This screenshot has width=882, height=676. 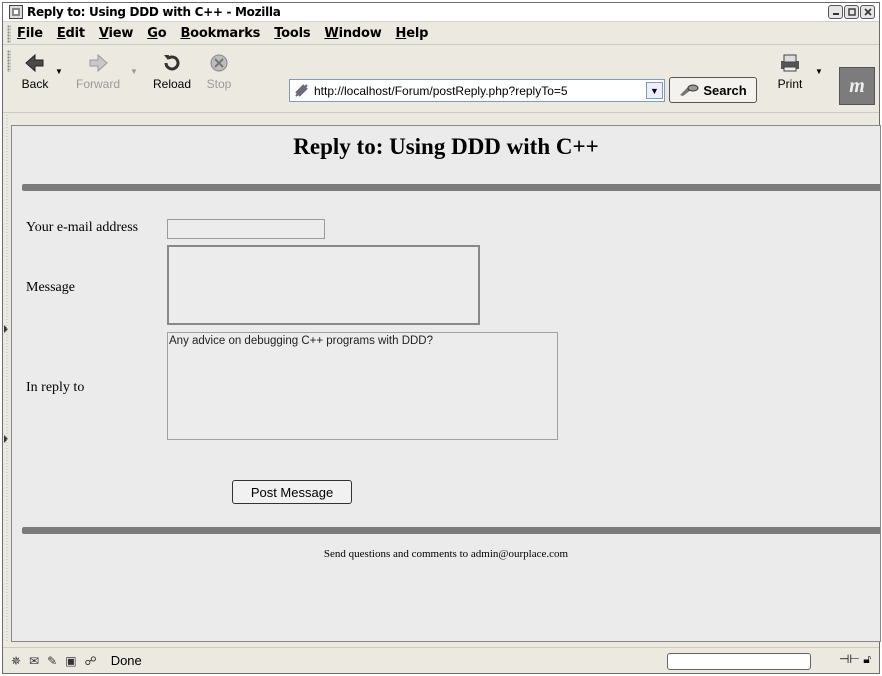 I want to click on minimize-button, so click(x=835, y=12).